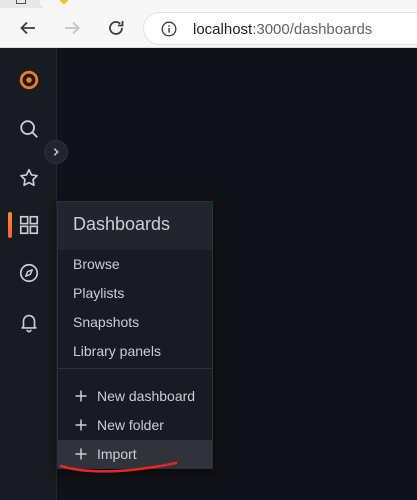  What do you see at coordinates (169, 29) in the screenshot?
I see `site-info-icon` at bounding box center [169, 29].